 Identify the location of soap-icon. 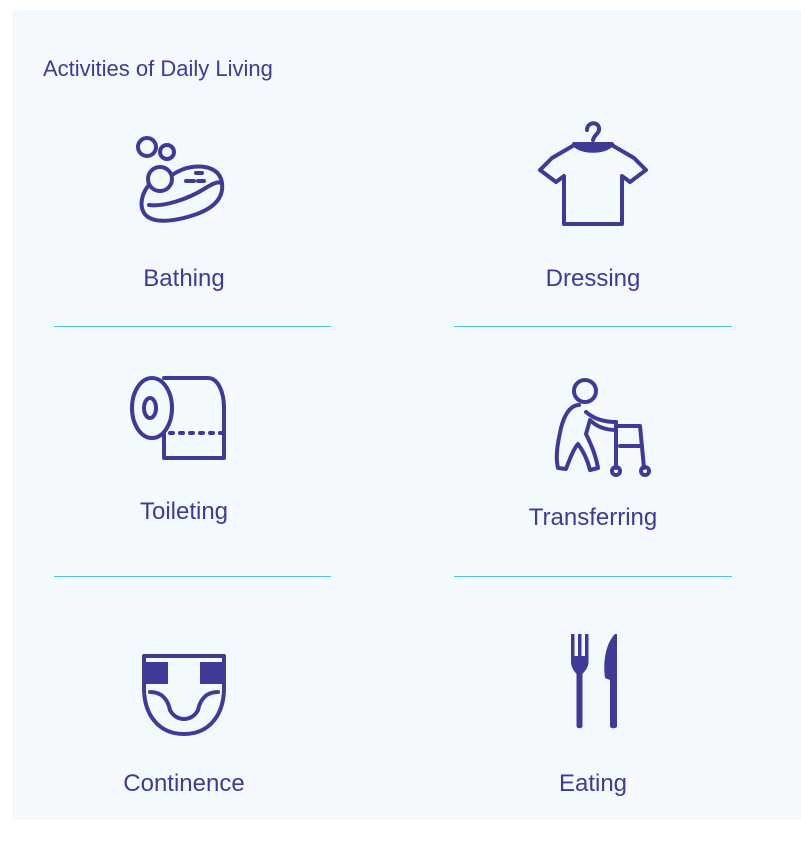
(184, 180).